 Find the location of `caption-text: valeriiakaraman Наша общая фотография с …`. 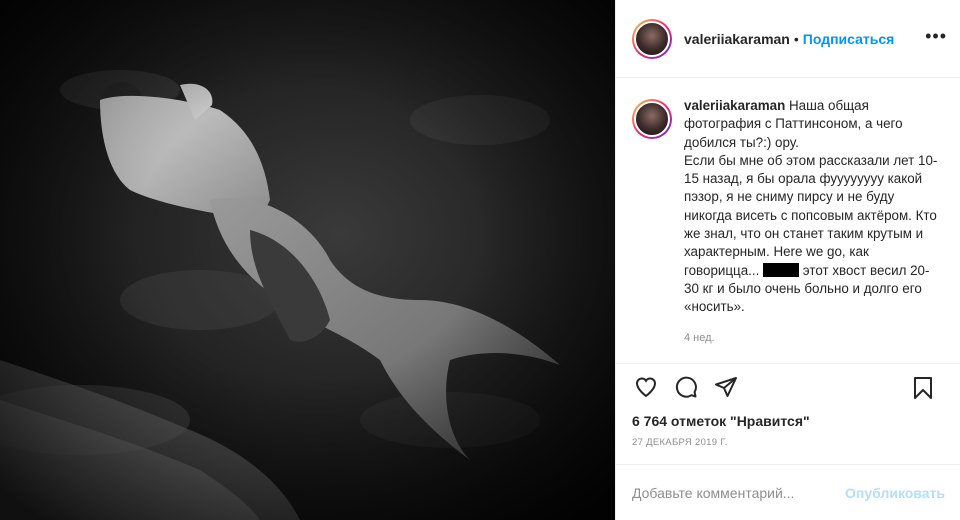

caption-text: valeriiakaraman Наша общая фотография с … is located at coordinates (814, 222).